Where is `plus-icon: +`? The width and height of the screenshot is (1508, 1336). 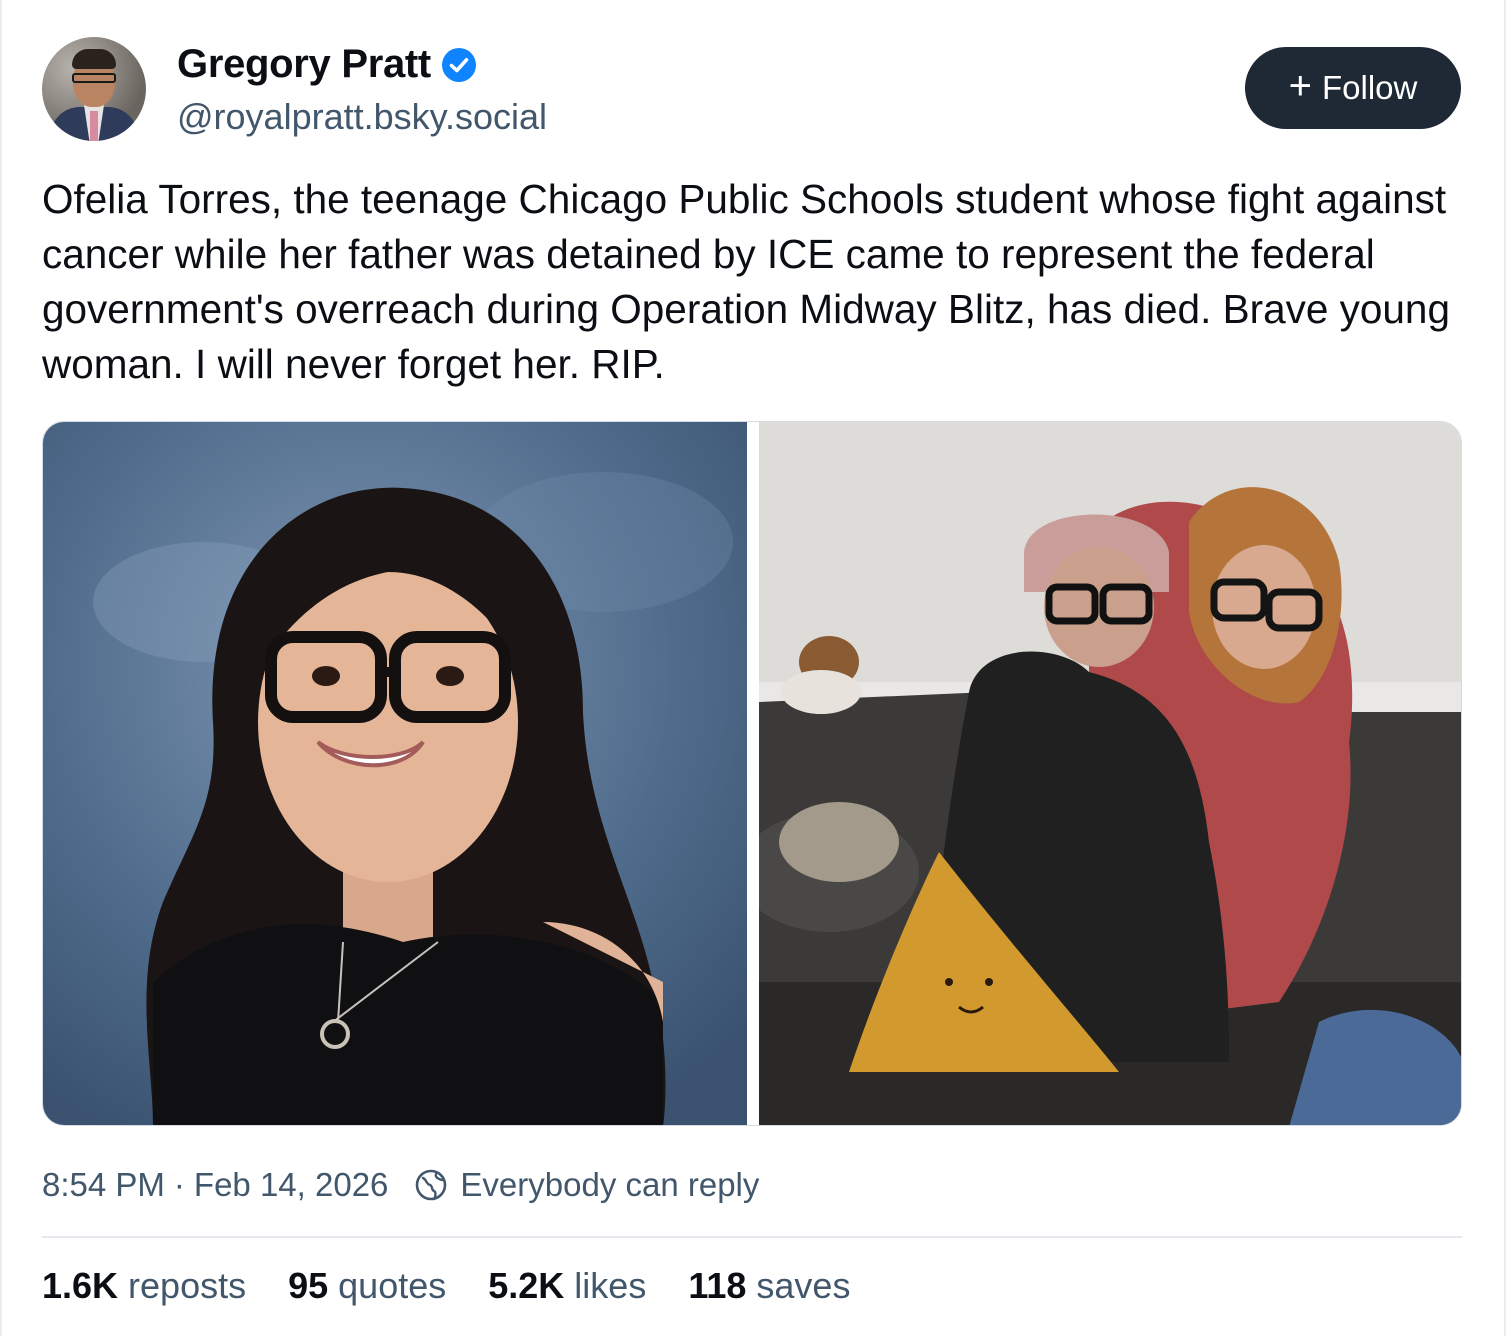
plus-icon: + is located at coordinates (1300, 86).